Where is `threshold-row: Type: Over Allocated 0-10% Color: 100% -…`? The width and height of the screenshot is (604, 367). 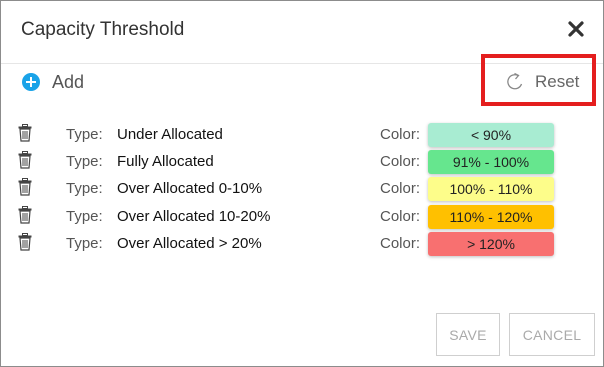
threshold-row: Type: Over Allocated 0-10% Color: 100% -… is located at coordinates (302, 190).